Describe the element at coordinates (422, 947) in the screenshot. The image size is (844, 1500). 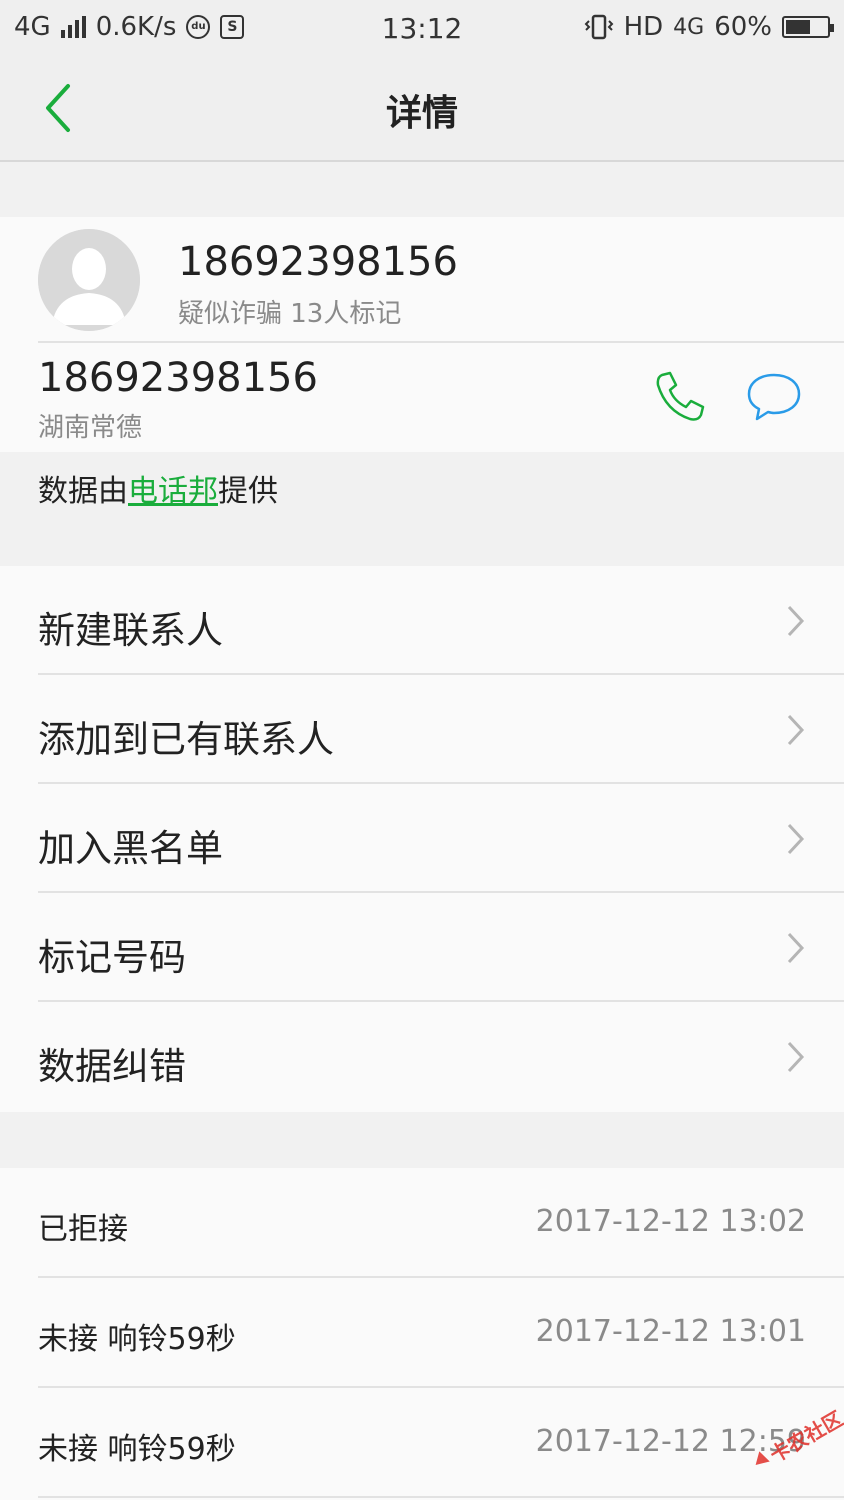
I see `menu-item-mark-number: 标记号码` at that location.